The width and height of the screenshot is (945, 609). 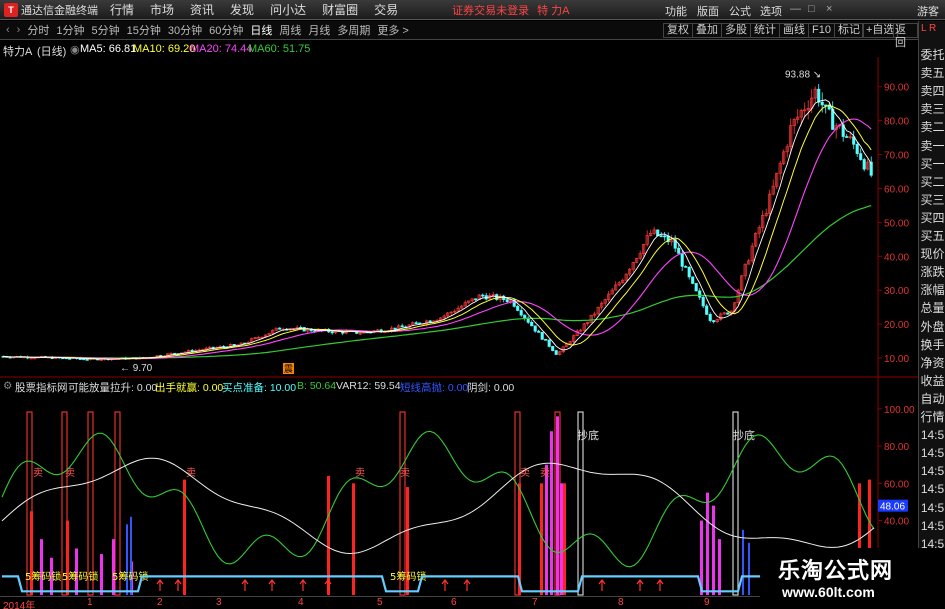 I want to click on indicator-axis: 100.0080.0060.0040.0020.0048.06, so click(x=896, y=485).